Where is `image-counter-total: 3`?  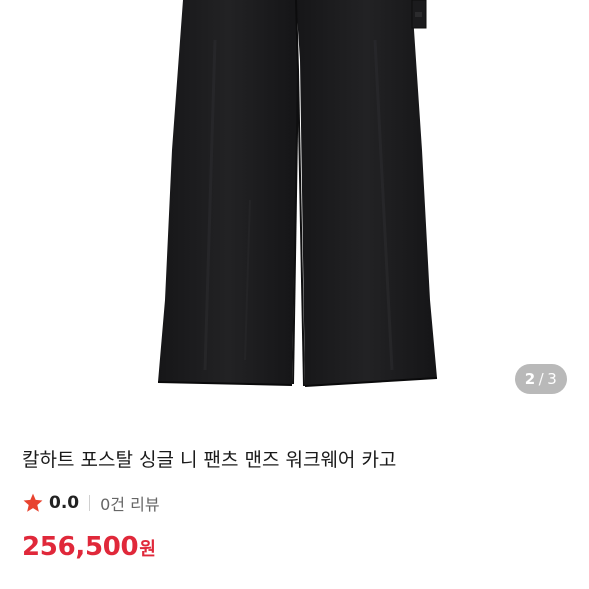 image-counter-total: 3 is located at coordinates (552, 379).